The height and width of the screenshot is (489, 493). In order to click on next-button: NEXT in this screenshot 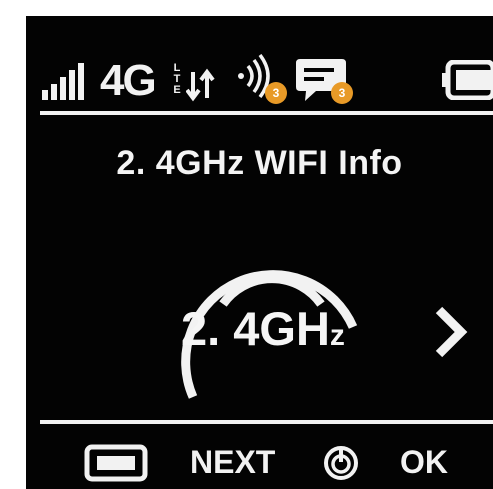, I will do `click(232, 462)`.